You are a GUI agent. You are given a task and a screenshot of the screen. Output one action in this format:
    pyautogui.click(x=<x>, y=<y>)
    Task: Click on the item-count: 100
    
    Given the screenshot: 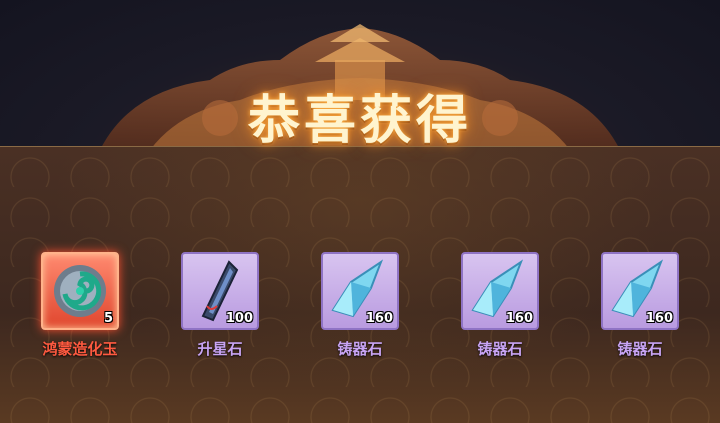 What is the action you would take?
    pyautogui.click(x=239, y=318)
    